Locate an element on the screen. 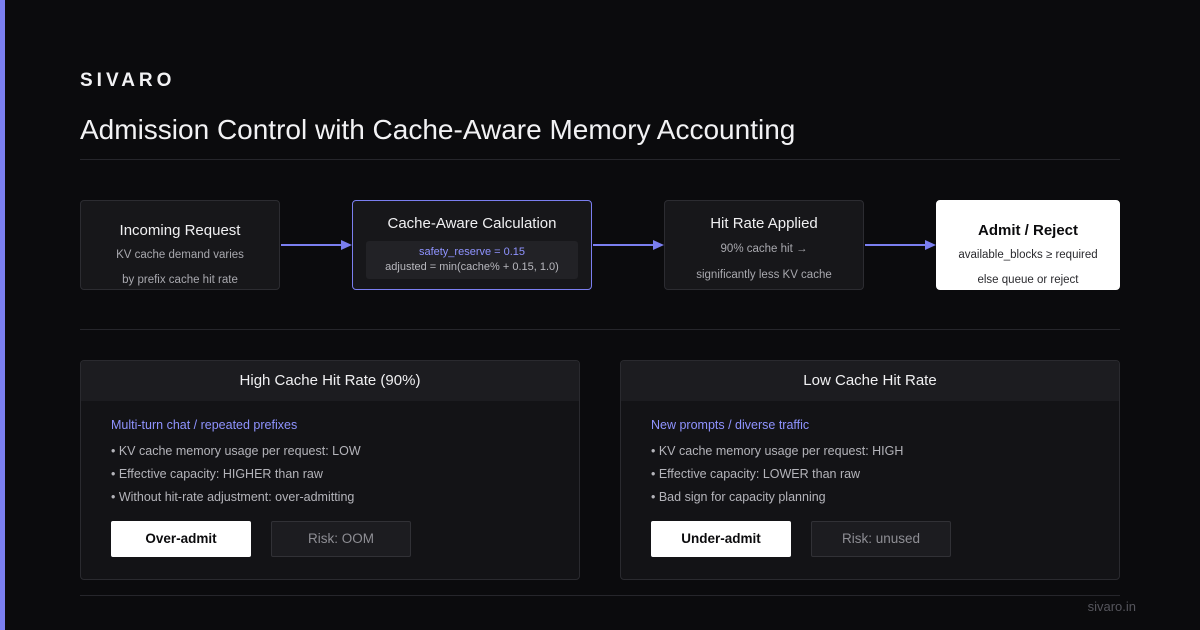 The height and width of the screenshot is (630, 1200). risk-oom-badge: Risk: OOM is located at coordinates (341, 539).